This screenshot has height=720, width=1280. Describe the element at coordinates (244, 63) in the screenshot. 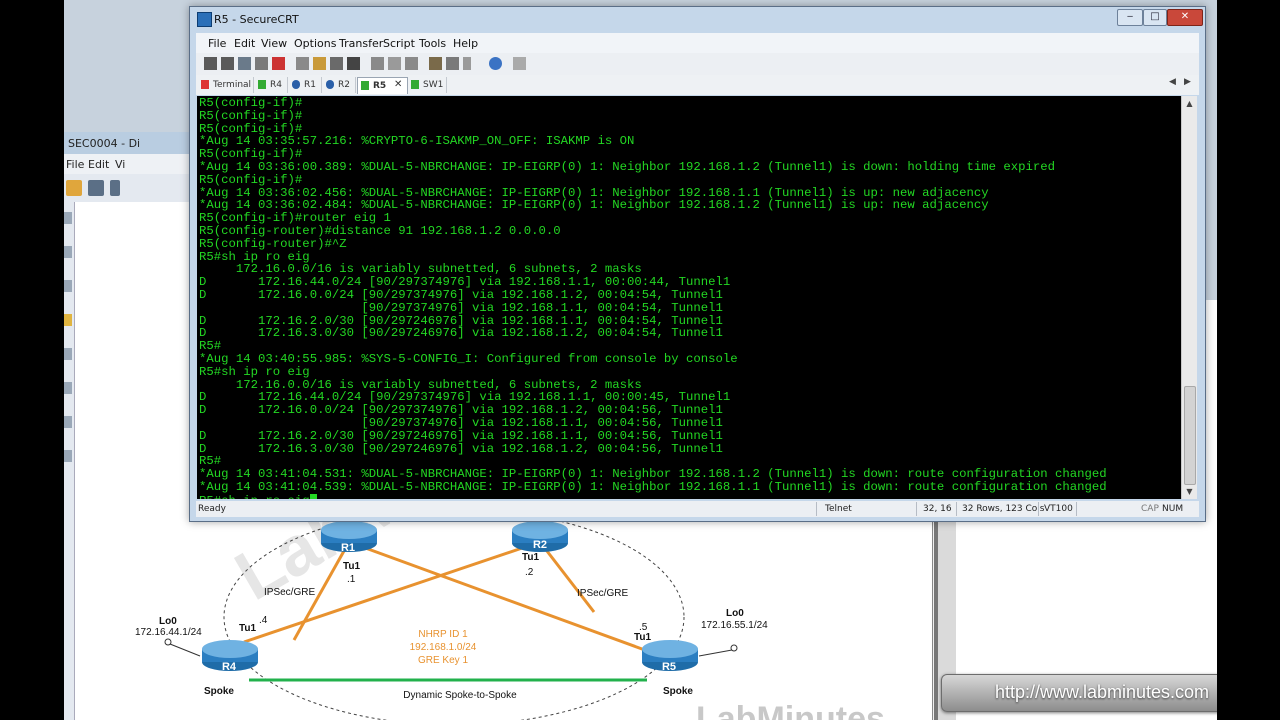

I see `connect-tab-icon` at that location.